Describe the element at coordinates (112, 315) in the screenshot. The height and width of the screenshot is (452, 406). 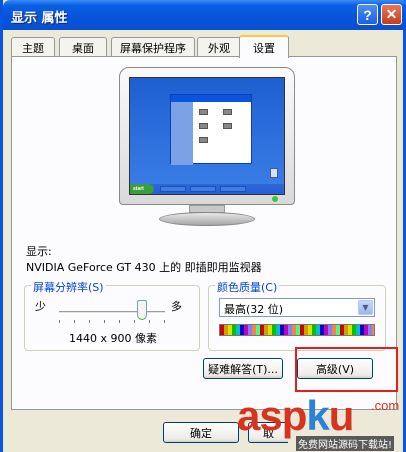
I see `resolution-group: 屏幕分辨率(S) 少 多 1440 x 900 像素` at that location.